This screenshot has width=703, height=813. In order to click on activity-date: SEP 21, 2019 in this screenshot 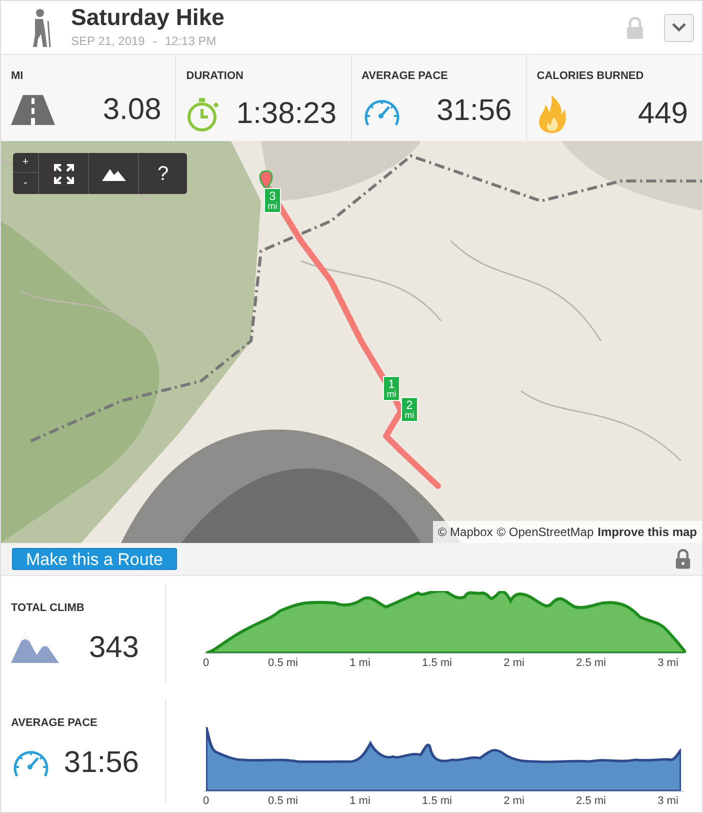, I will do `click(108, 41)`.